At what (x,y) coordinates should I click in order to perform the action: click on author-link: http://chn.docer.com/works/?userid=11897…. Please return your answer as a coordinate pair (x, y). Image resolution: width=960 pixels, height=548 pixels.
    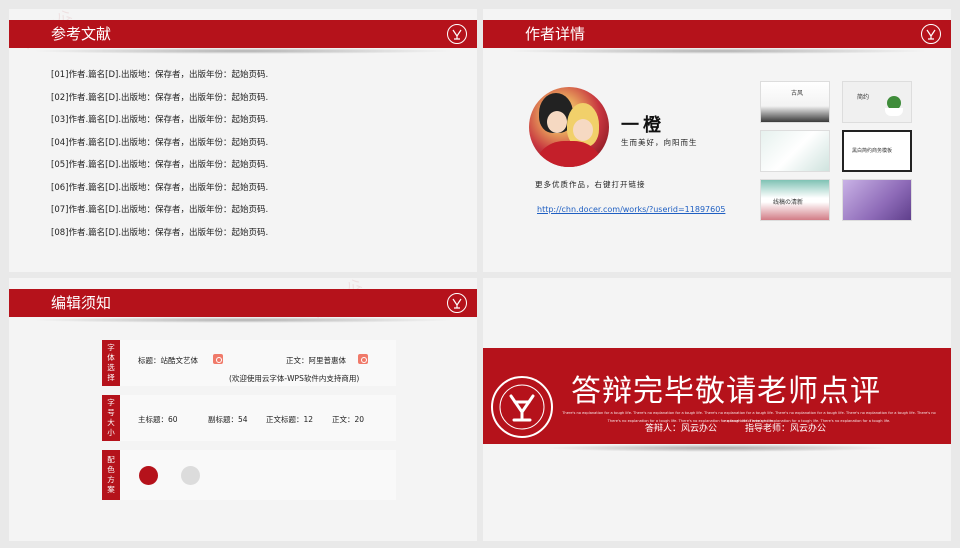
    Looking at the image, I should click on (631, 209).